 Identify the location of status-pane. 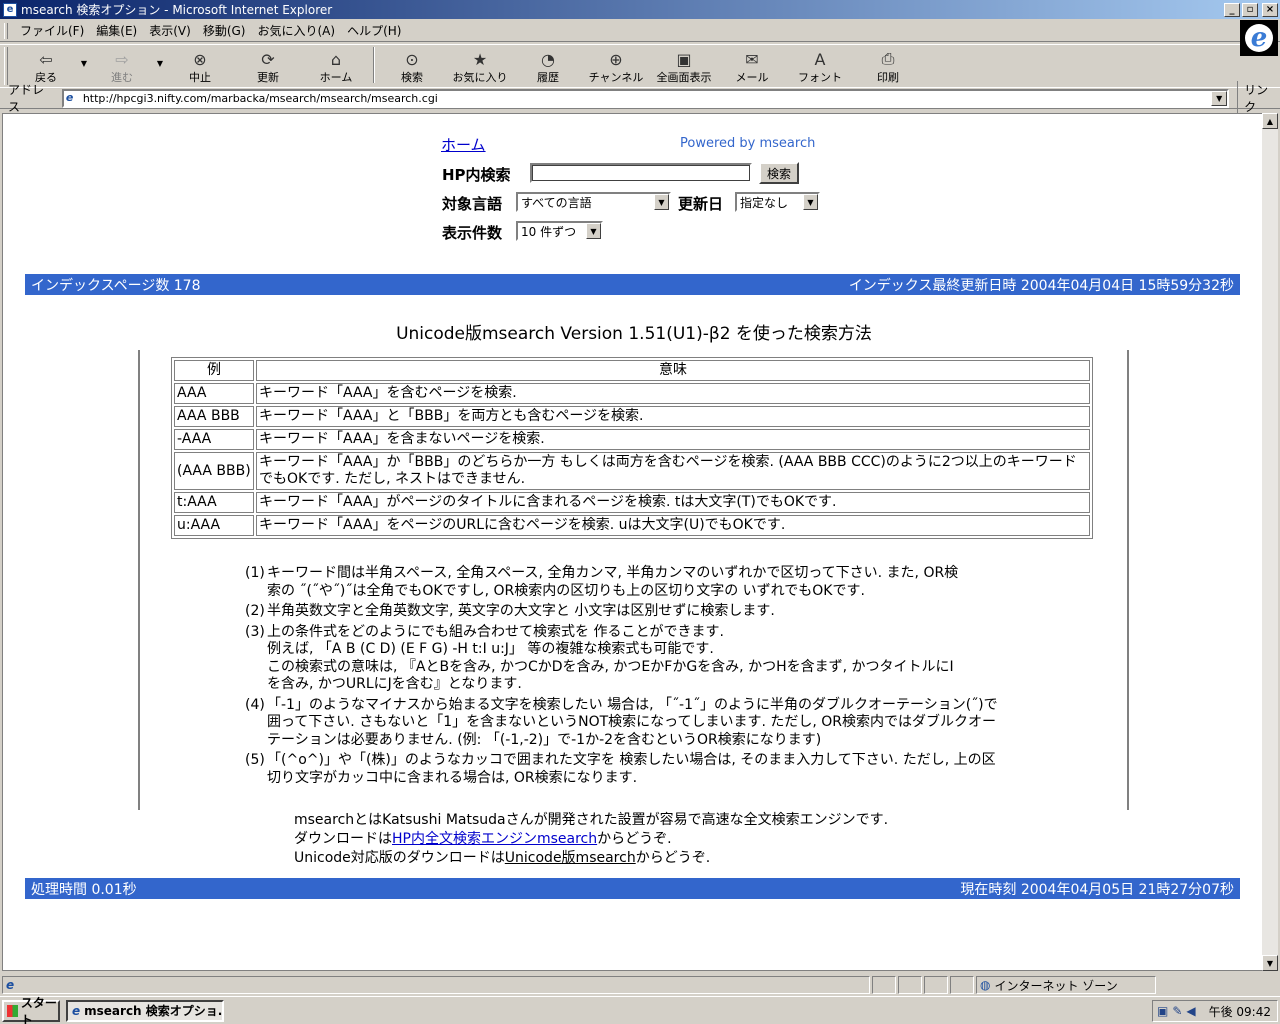
(936, 985).